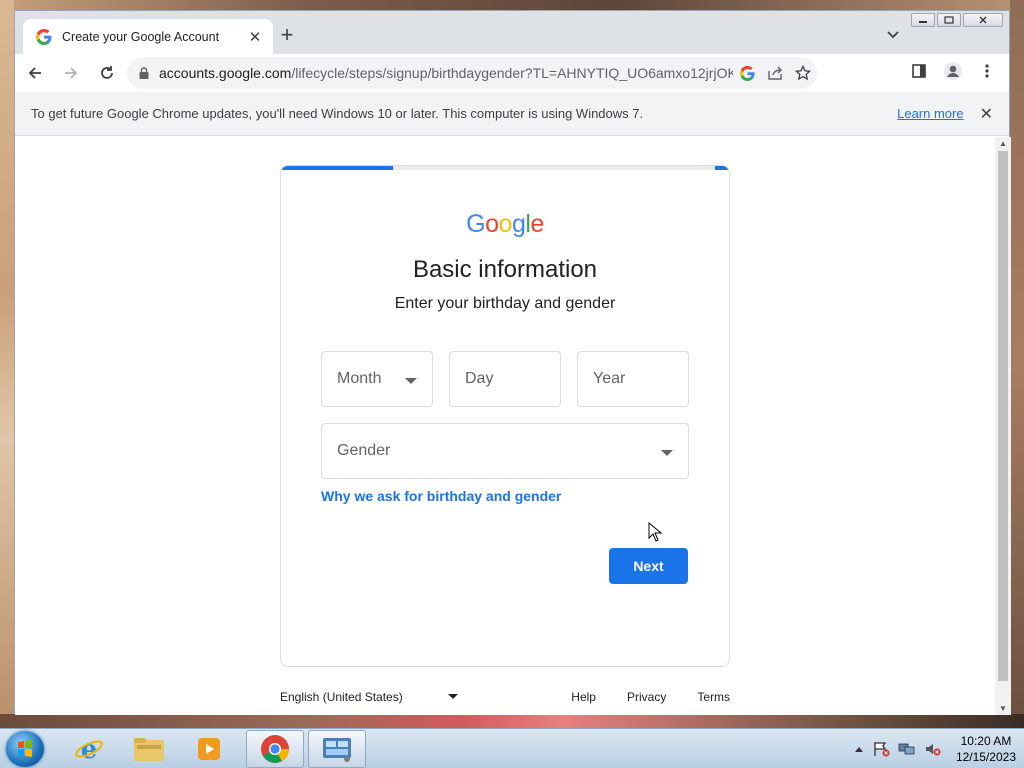 The width and height of the screenshot is (1024, 768). Describe the element at coordinates (881, 749) in the screenshot. I see `action-center-flag-icon` at that location.